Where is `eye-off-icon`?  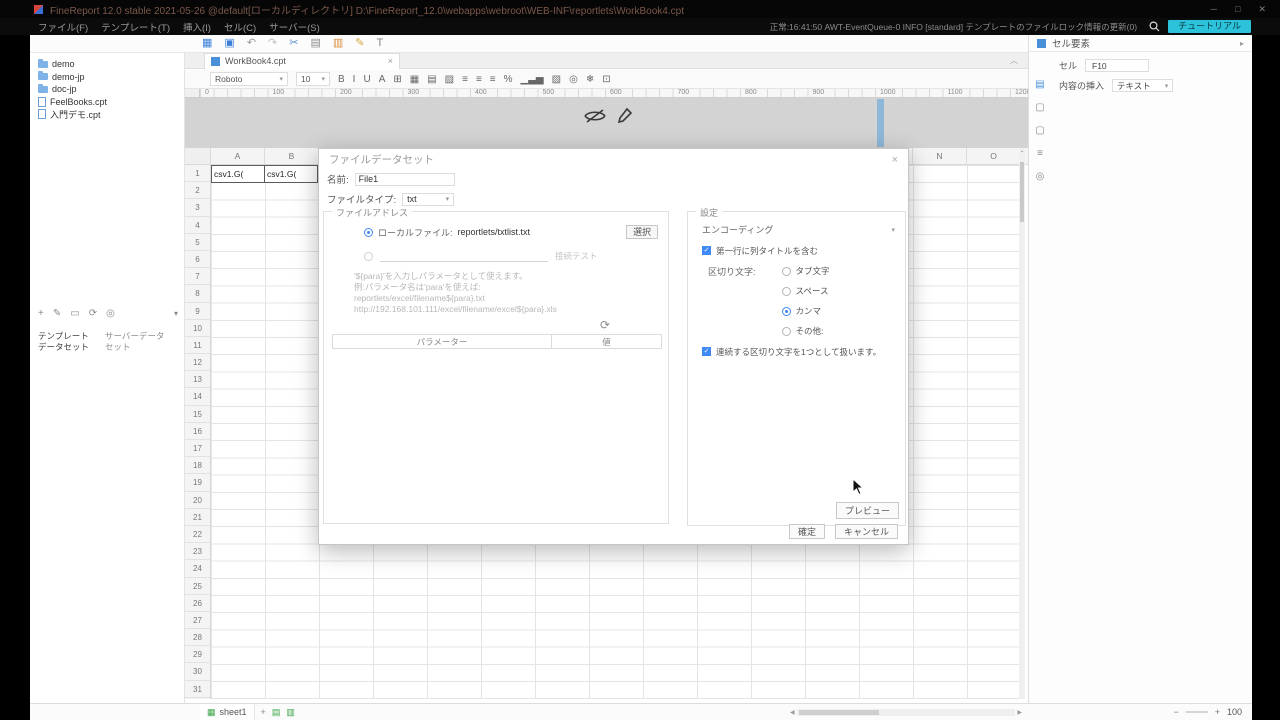
eye-off-icon is located at coordinates (595, 118).